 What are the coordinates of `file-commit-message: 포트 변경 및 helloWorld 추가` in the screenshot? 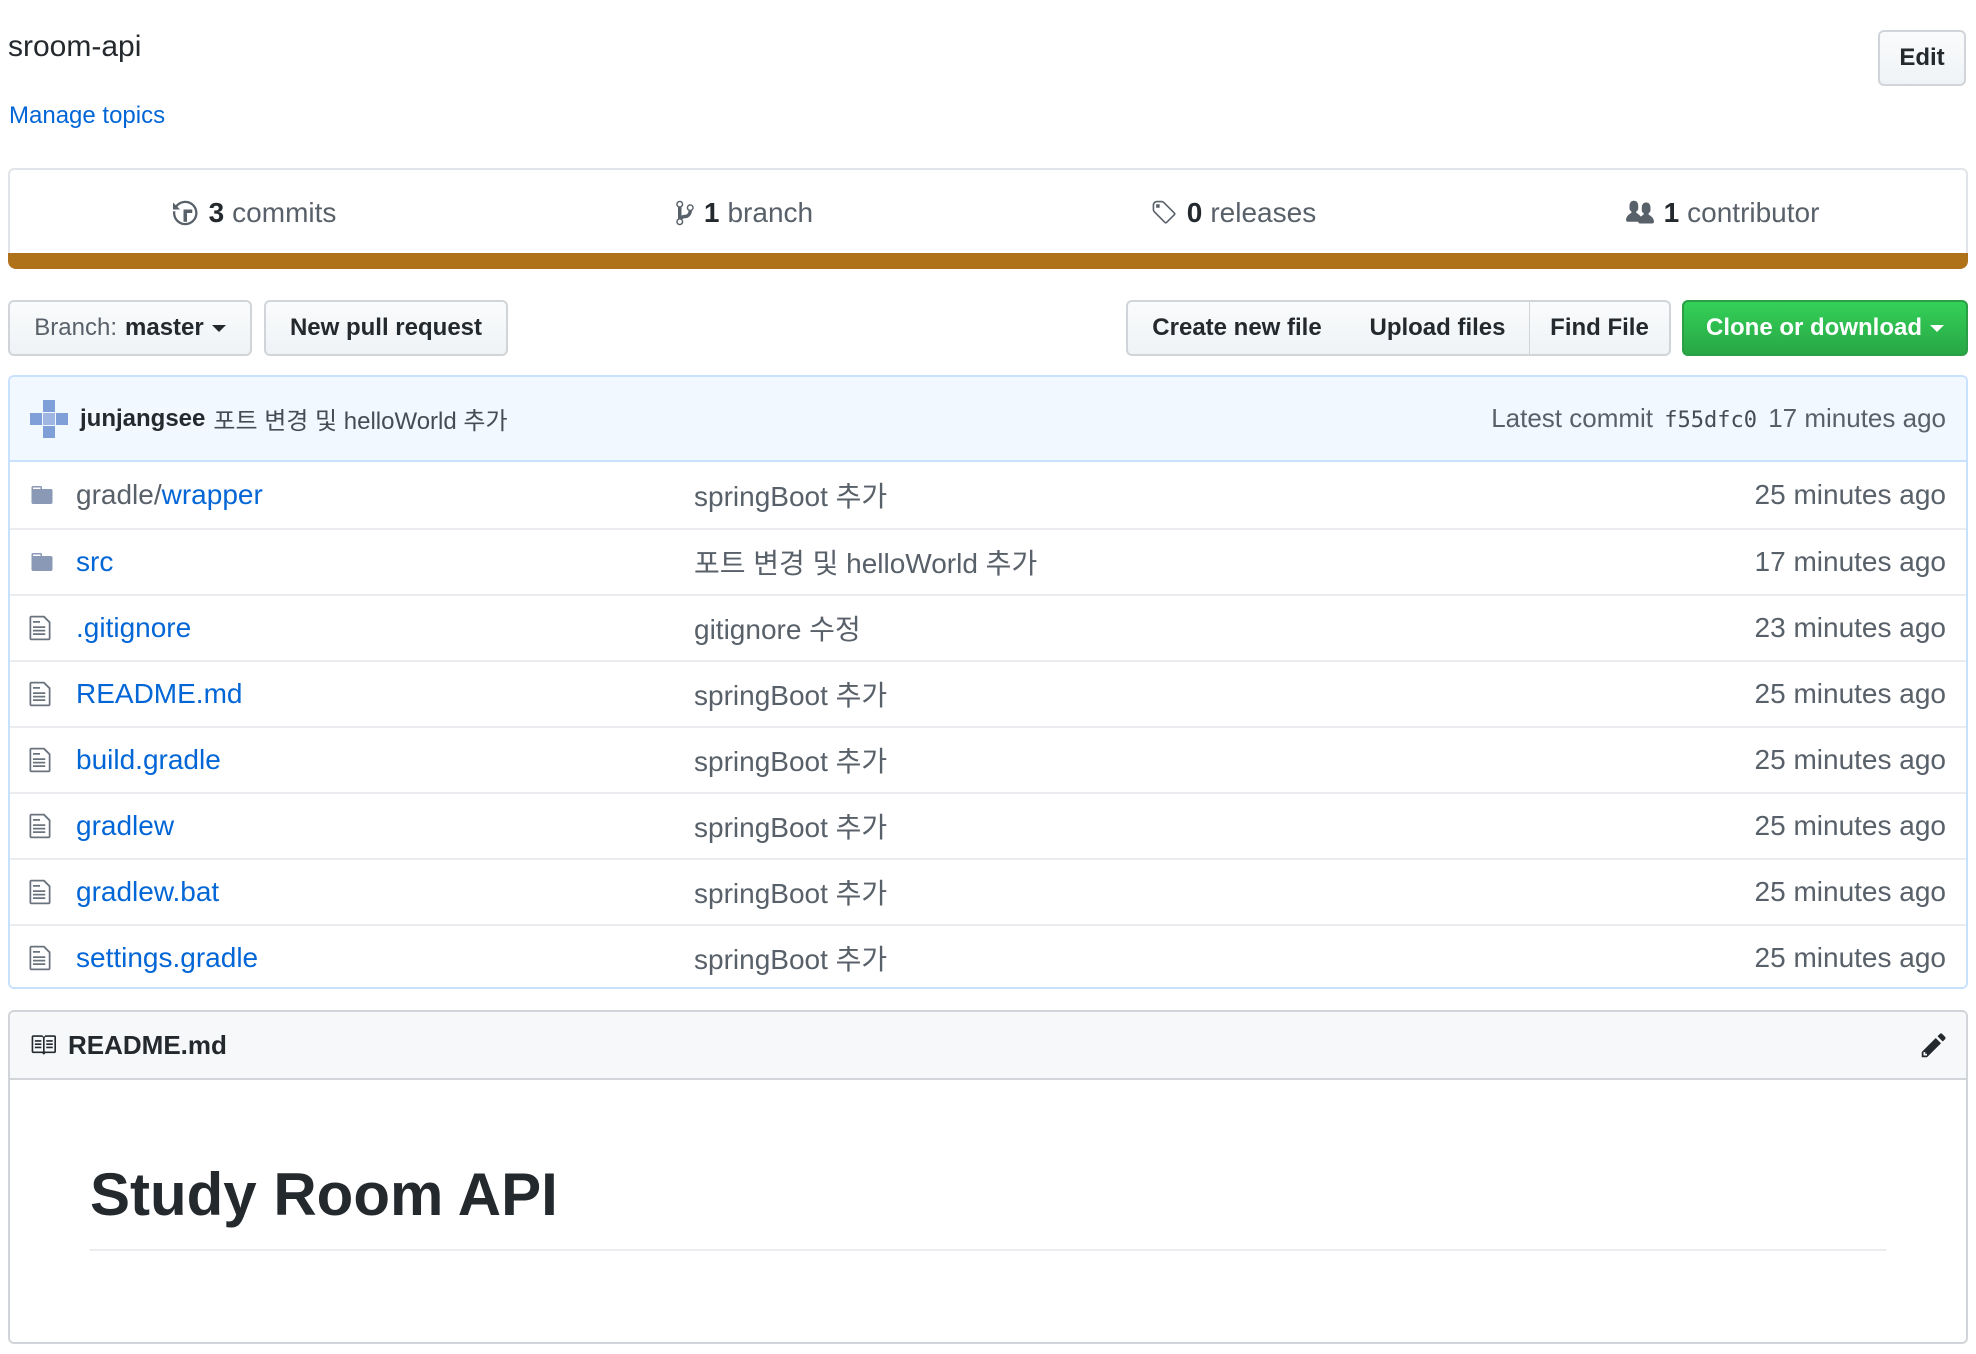 It's located at (1224, 562).